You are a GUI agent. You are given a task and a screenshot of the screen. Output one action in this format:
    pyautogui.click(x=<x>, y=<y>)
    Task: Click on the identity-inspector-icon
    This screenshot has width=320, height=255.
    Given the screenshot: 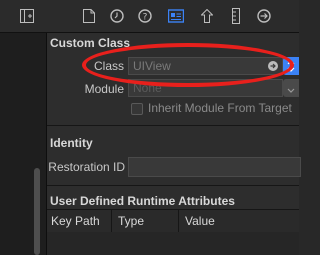 What is the action you would take?
    pyautogui.click(x=176, y=16)
    